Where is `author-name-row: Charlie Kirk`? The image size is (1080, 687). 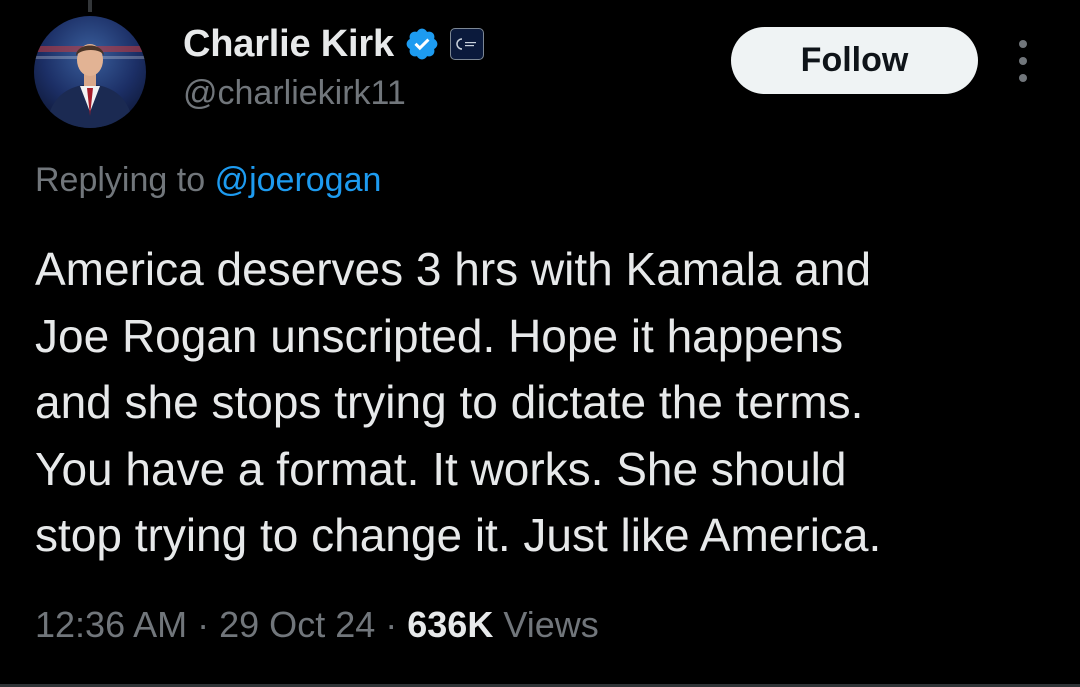
author-name-row: Charlie Kirk is located at coordinates (333, 44).